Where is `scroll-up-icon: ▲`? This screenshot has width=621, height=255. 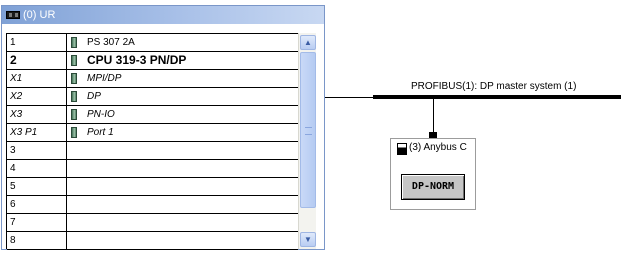
scroll-up-icon: ▲ is located at coordinates (308, 42).